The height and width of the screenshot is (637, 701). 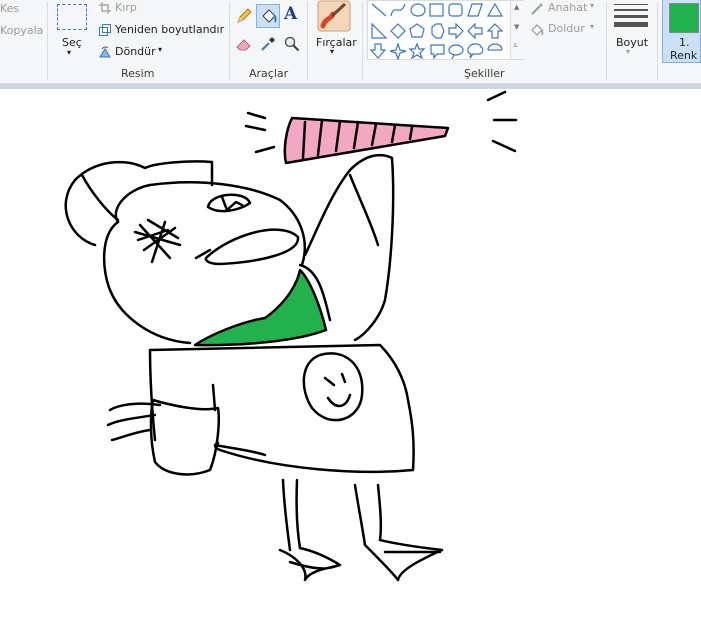 I want to click on color1-label-line2: Renk, so click(x=684, y=55).